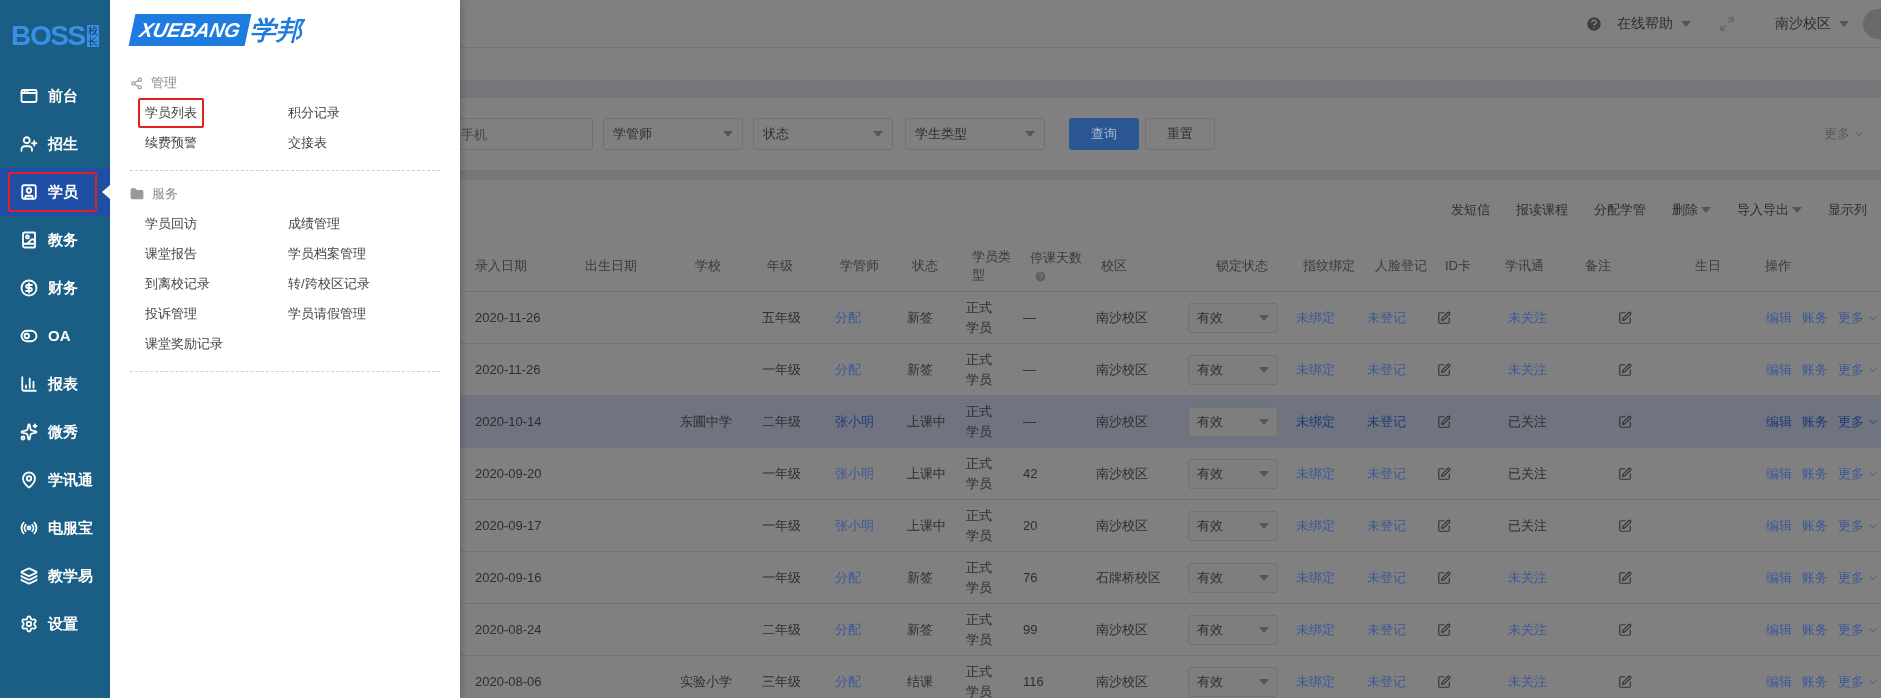 The image size is (1881, 698). What do you see at coordinates (314, 224) in the screenshot?
I see `menu-link: 成绩管理` at bounding box center [314, 224].